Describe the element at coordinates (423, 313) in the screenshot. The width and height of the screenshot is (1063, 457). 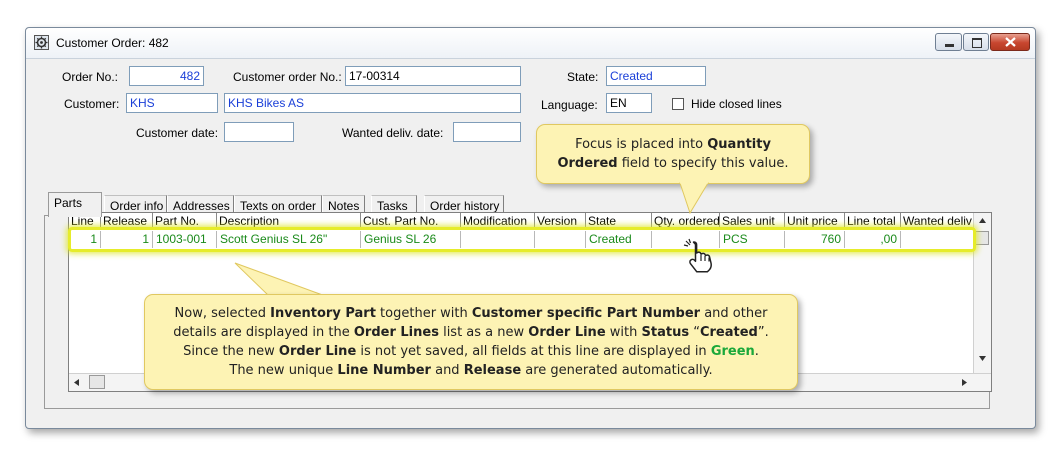
I see `callout-text: together with` at that location.